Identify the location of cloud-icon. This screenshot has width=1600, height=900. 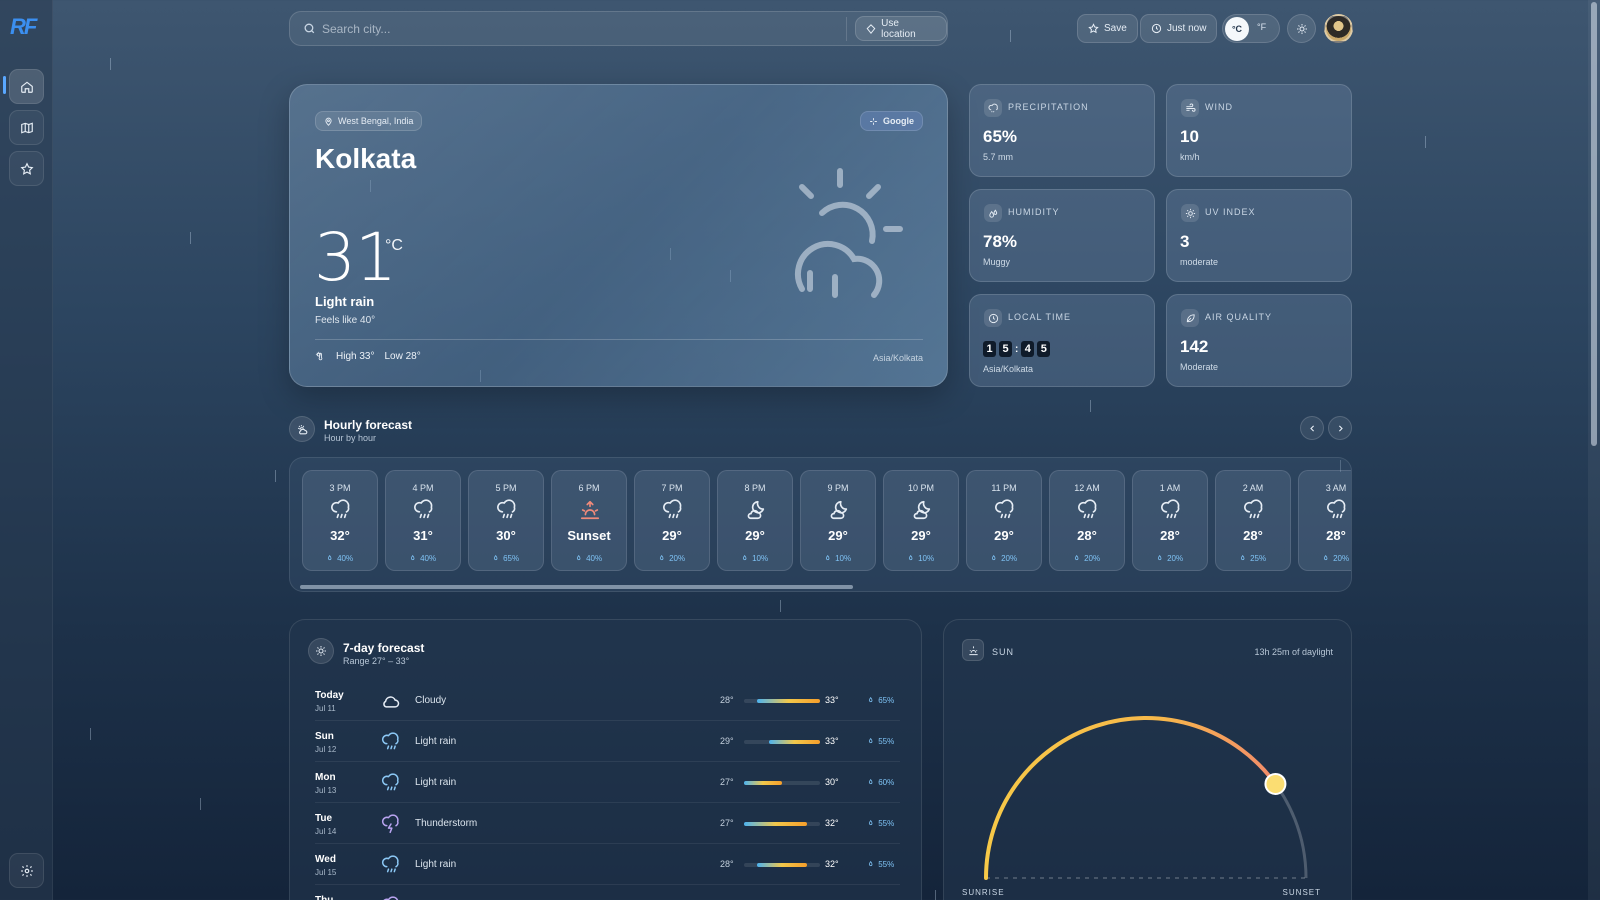
(391, 702).